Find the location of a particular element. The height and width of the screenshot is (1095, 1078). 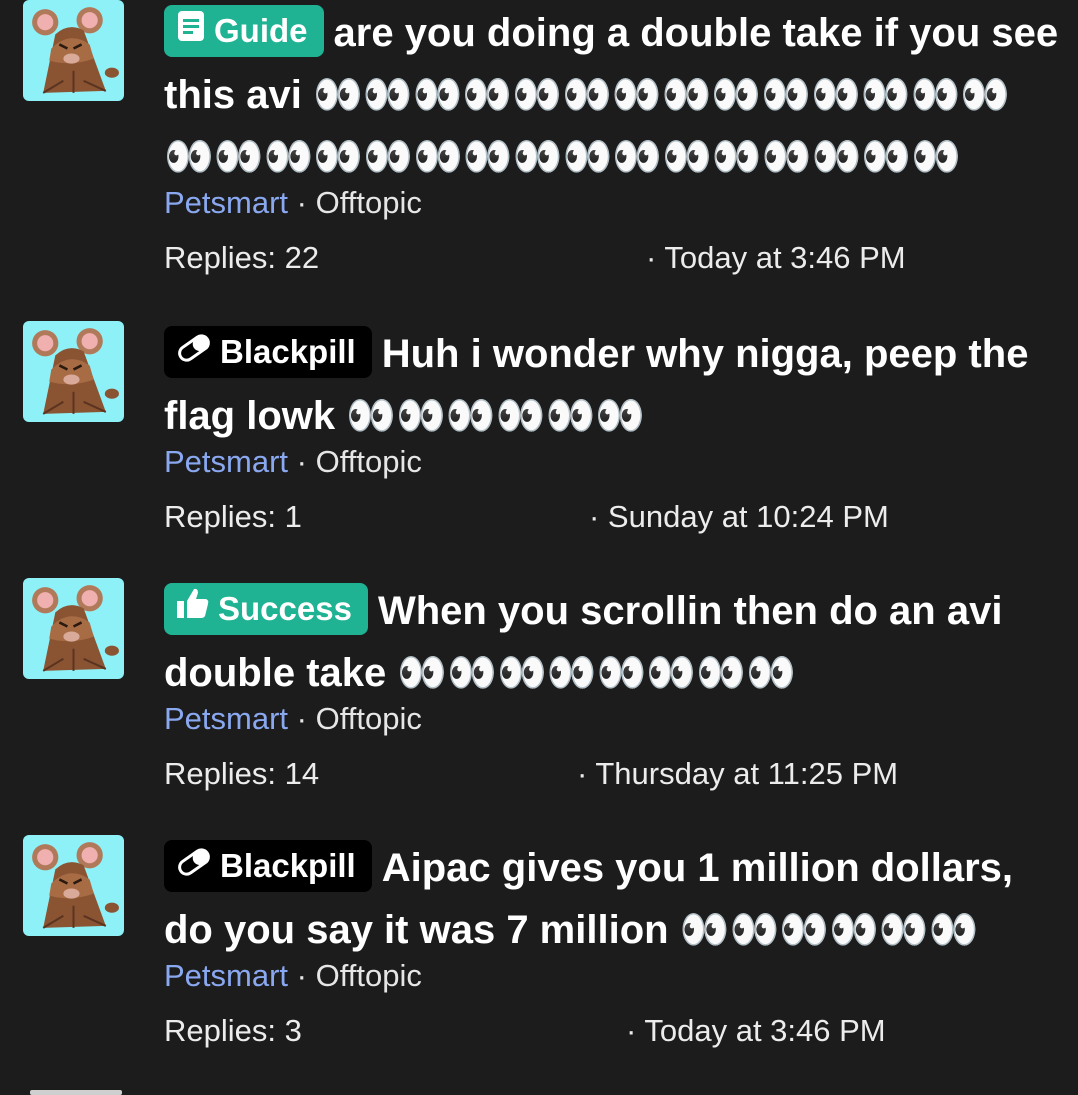

last-post-date: · Sunday at 10:24 PM is located at coordinates (739, 517).